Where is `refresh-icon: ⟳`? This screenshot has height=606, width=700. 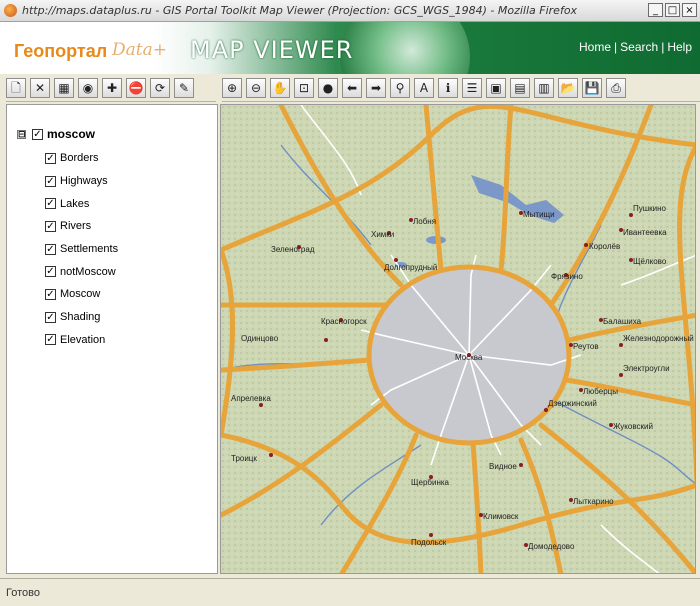
refresh-icon: ⟳ is located at coordinates (160, 88).